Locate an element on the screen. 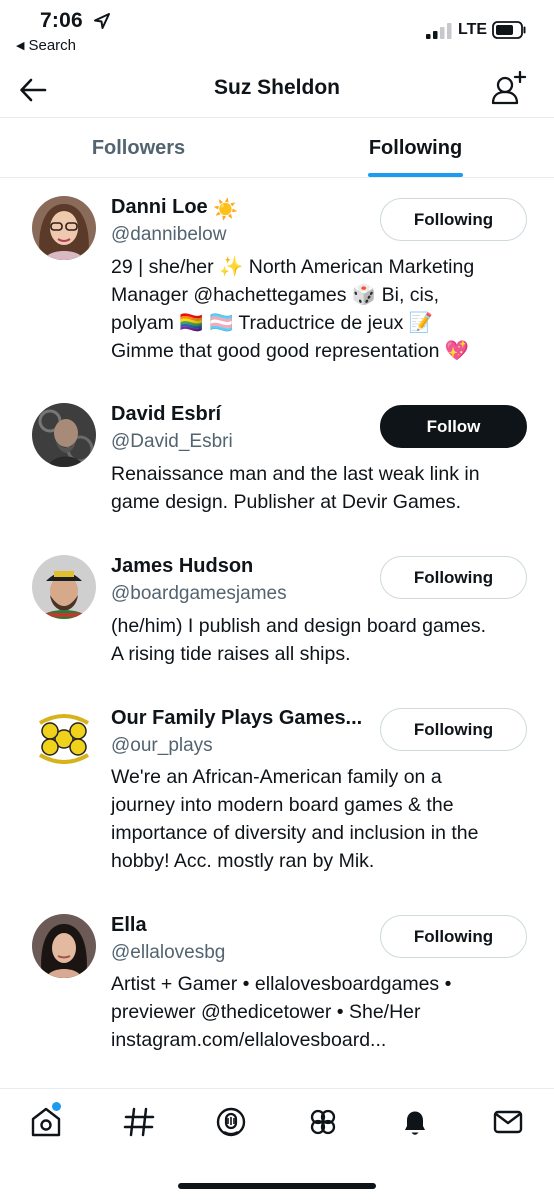  sun-emoji: ☀️ is located at coordinates (226, 210).